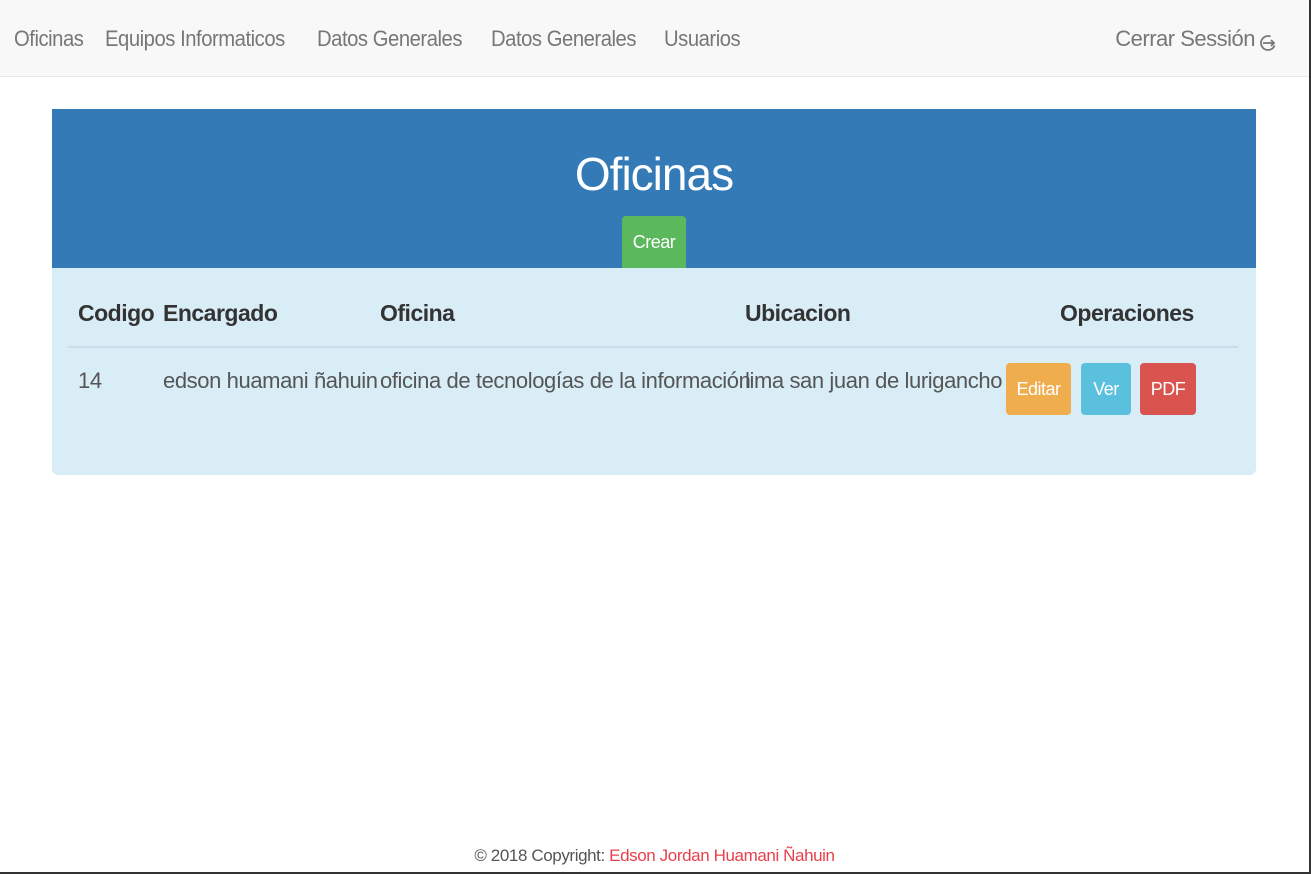 The width and height of the screenshot is (1311, 874). Describe the element at coordinates (654, 242) in the screenshot. I see `create-button: Crear` at that location.